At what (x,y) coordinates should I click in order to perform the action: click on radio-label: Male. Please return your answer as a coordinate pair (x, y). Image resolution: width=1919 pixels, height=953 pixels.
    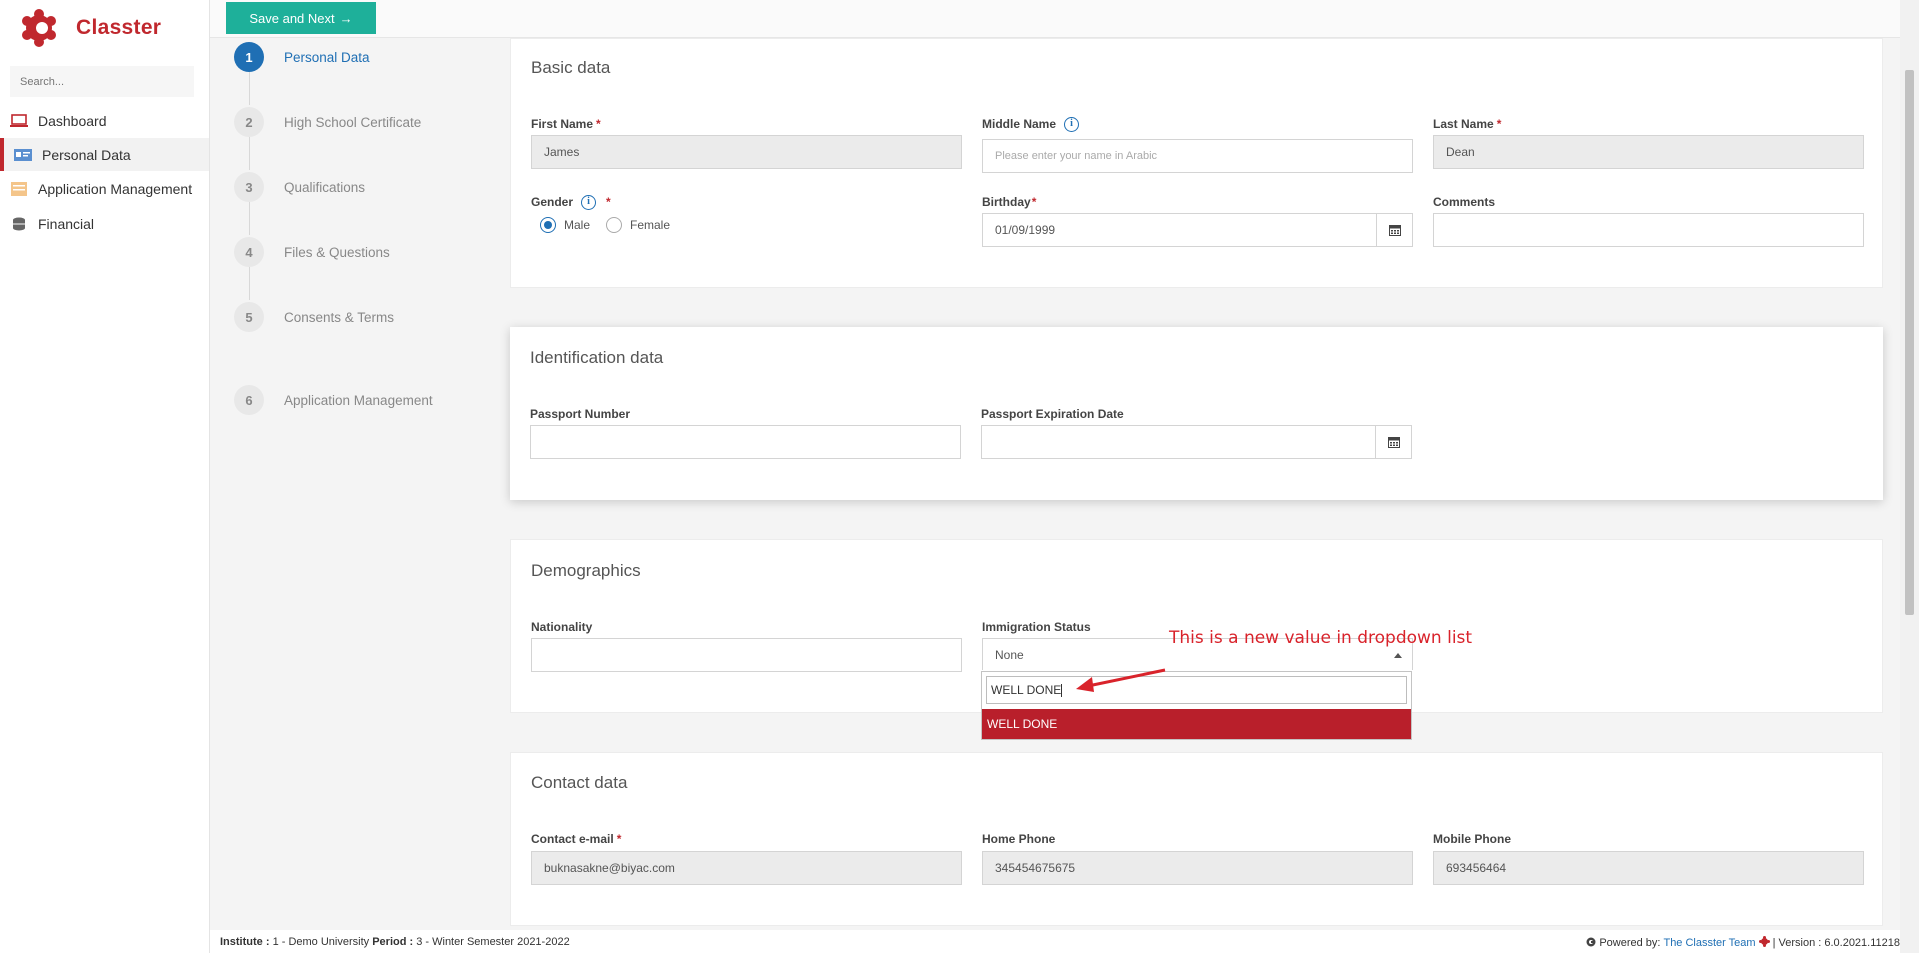
    Looking at the image, I should click on (577, 225).